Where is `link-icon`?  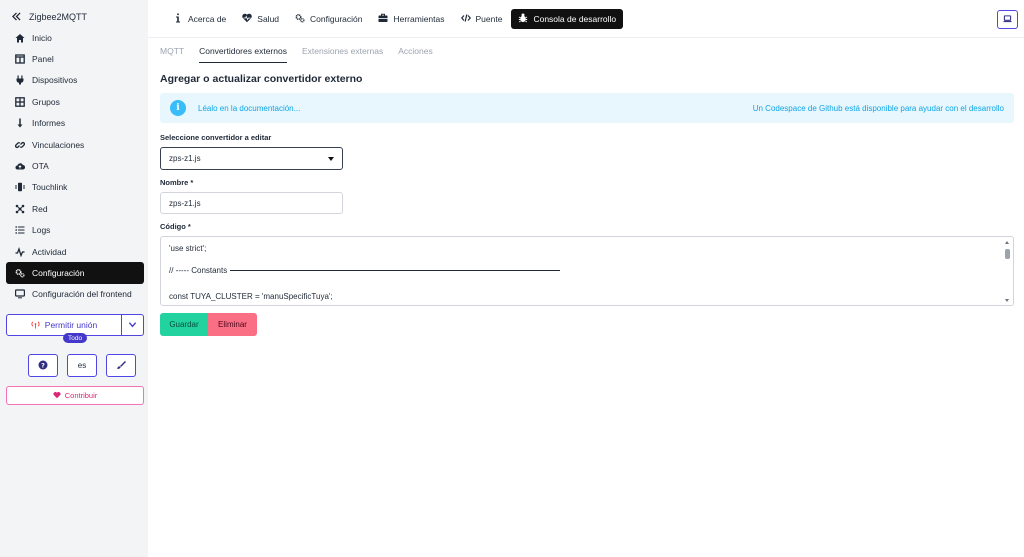
link-icon is located at coordinates (20, 145).